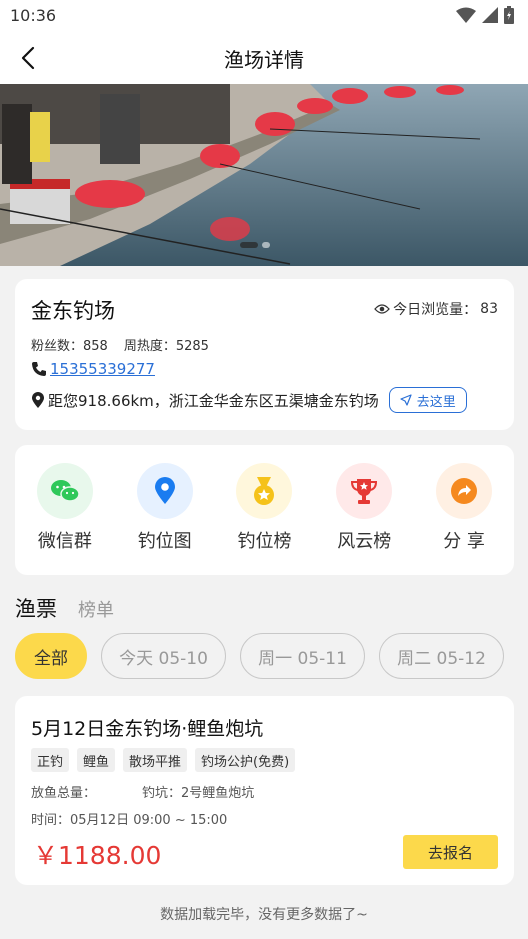 The image size is (528, 939). I want to click on fans-count: 粉丝数：858, so click(69, 346).